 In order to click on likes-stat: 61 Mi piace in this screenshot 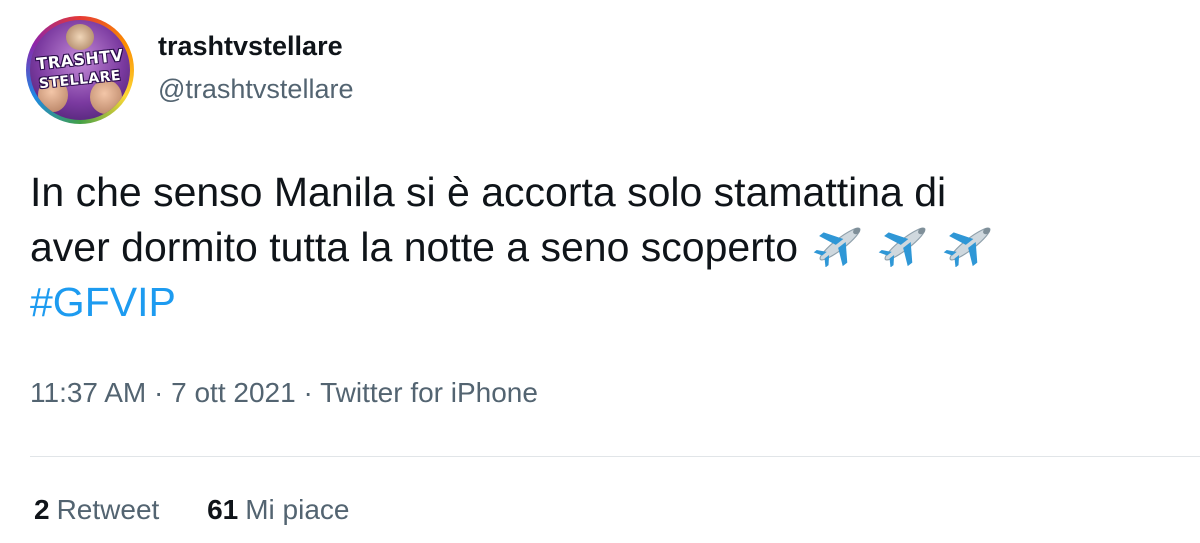, I will do `click(278, 510)`.